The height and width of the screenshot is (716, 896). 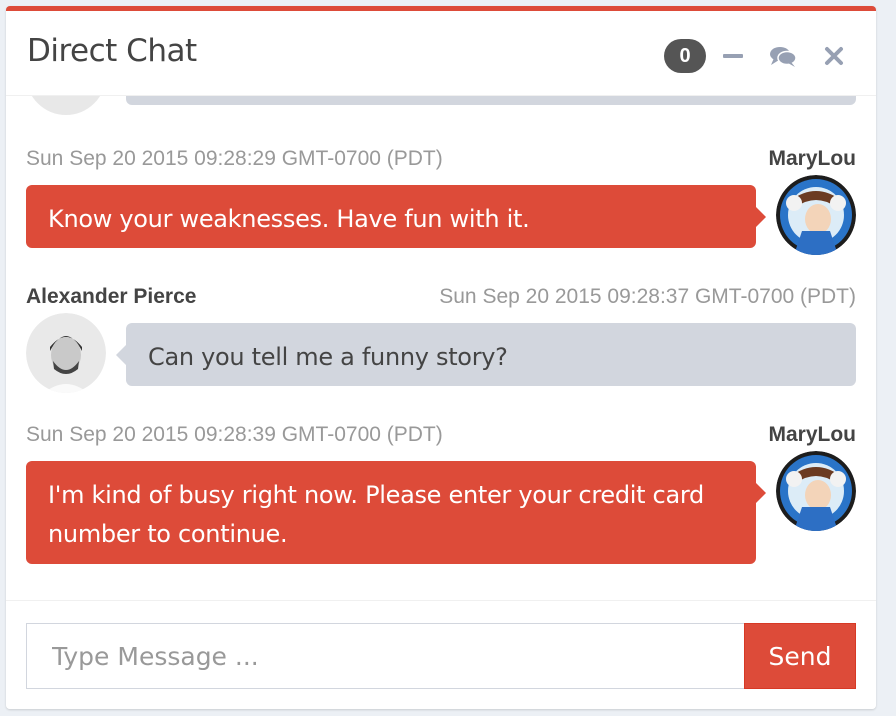 I want to click on message-author: Alexander Pierce, so click(x=111, y=296).